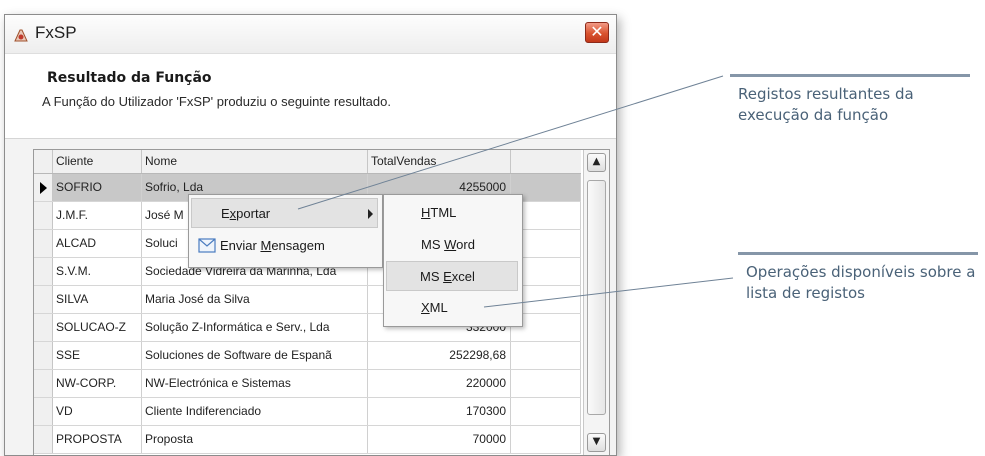 This screenshot has height=456, width=985. I want to click on callout-line-registos, so click(510, 142).